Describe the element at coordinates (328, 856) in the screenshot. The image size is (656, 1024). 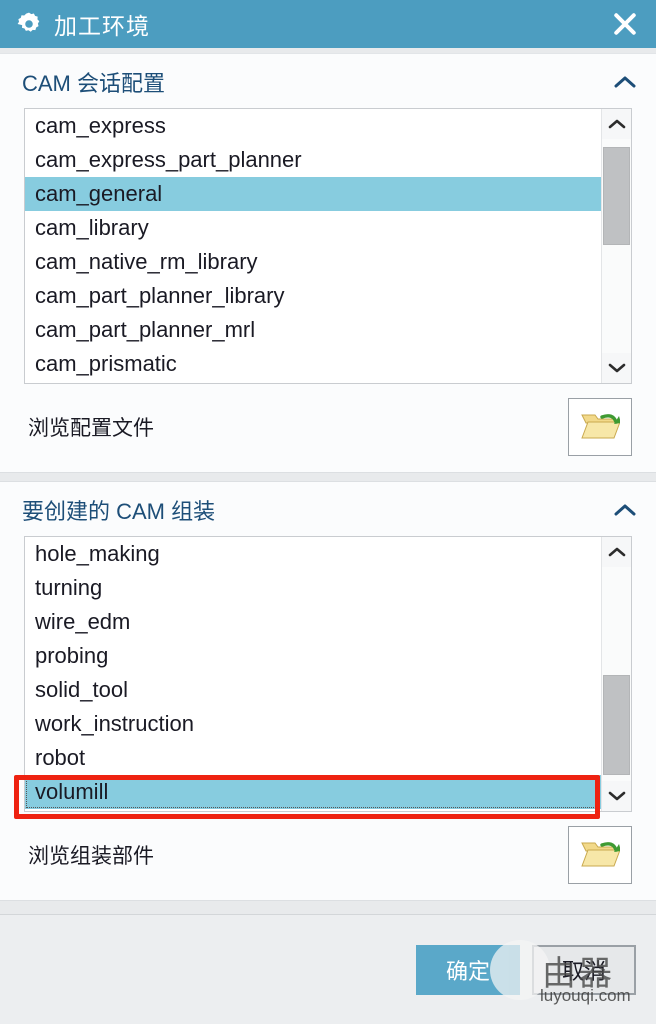
I see `browse-assembly-part-row: 浏览组装部件` at that location.